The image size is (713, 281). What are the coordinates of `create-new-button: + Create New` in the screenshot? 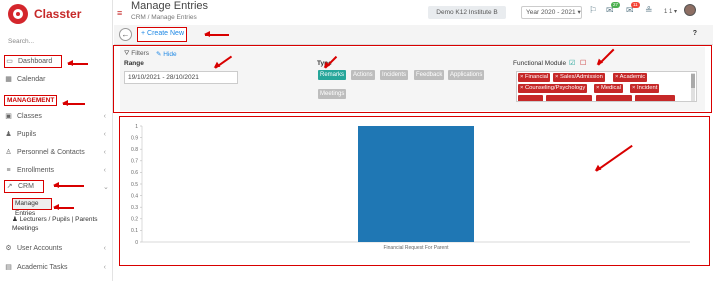 It's located at (162, 34).